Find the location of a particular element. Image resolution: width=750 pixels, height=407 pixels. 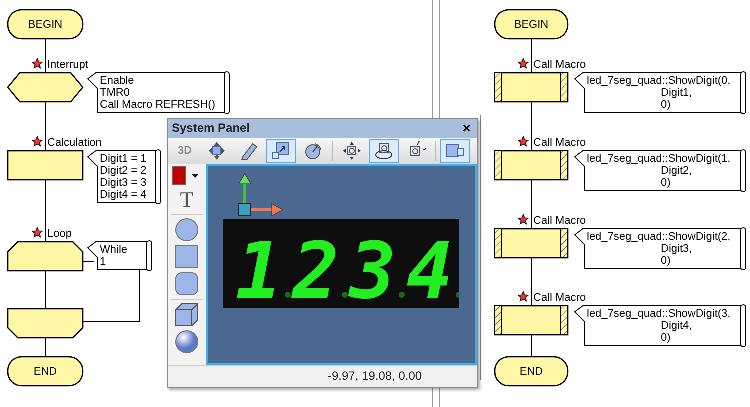

comment-line: Digit4, is located at coordinates (676, 326).